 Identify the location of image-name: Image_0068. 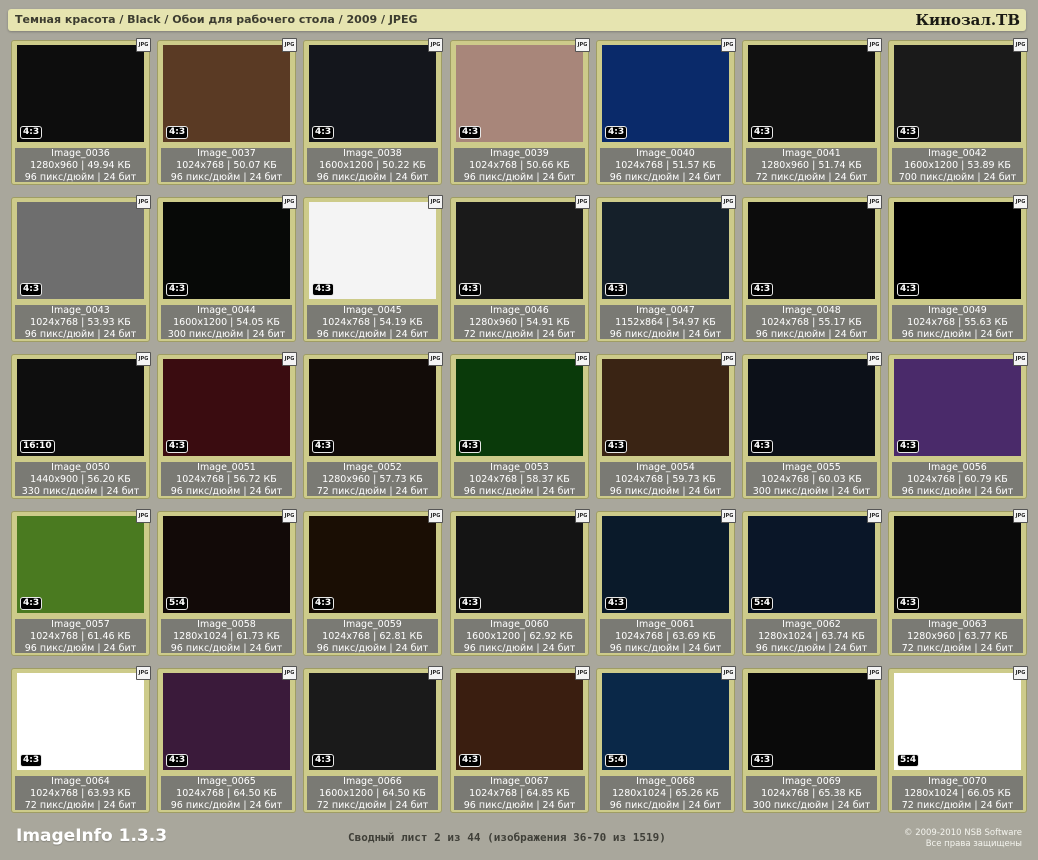
(665, 781).